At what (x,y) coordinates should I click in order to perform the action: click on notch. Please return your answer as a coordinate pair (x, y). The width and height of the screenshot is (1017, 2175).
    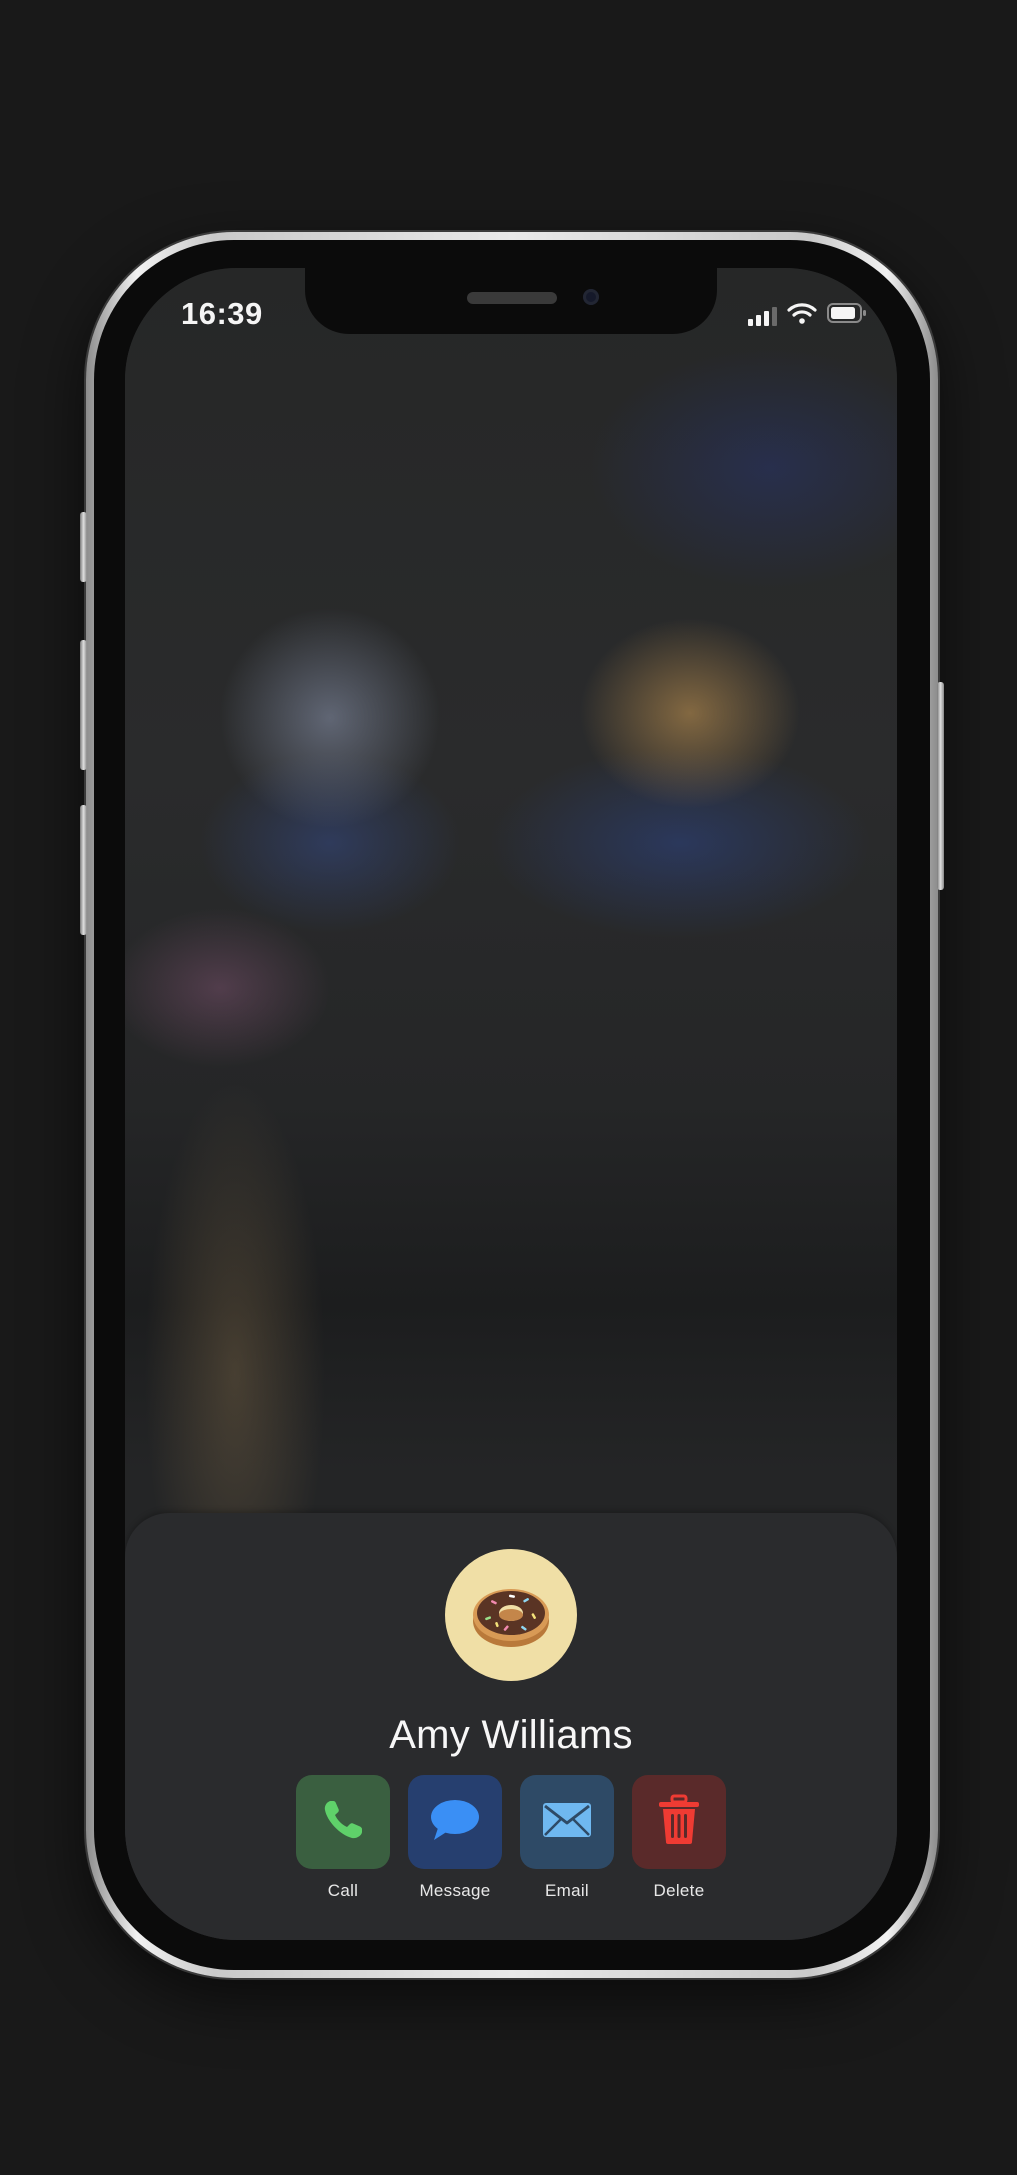
    Looking at the image, I should click on (511, 301).